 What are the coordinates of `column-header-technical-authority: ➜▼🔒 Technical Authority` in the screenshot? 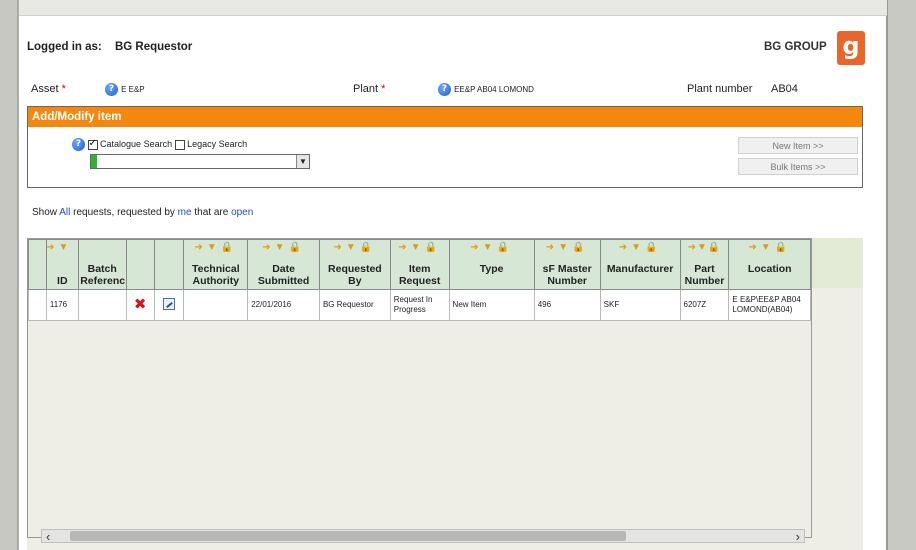 It's located at (216, 264).